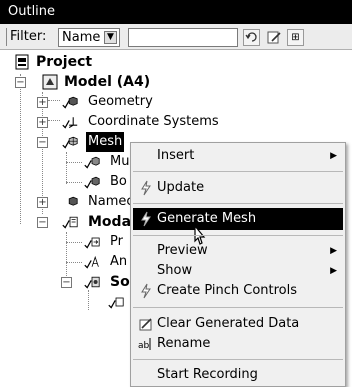 The width and height of the screenshot is (352, 387). What do you see at coordinates (153, 121) in the screenshot?
I see `tree-label-coordinate-systems: Coordinate Systems` at bounding box center [153, 121].